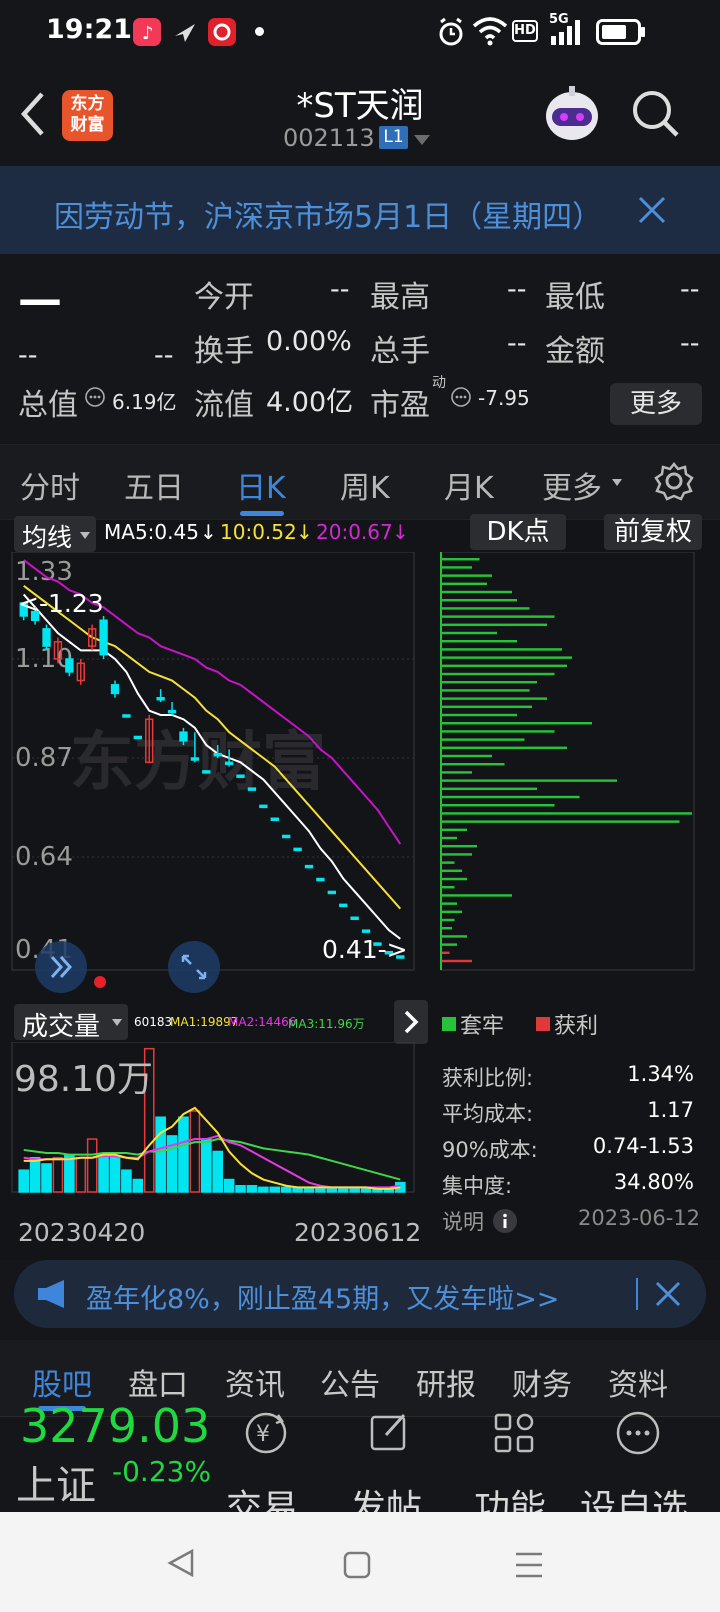 The height and width of the screenshot is (1612, 720). What do you see at coordinates (56, 1486) in the screenshot?
I see `index-name: 上证` at bounding box center [56, 1486].